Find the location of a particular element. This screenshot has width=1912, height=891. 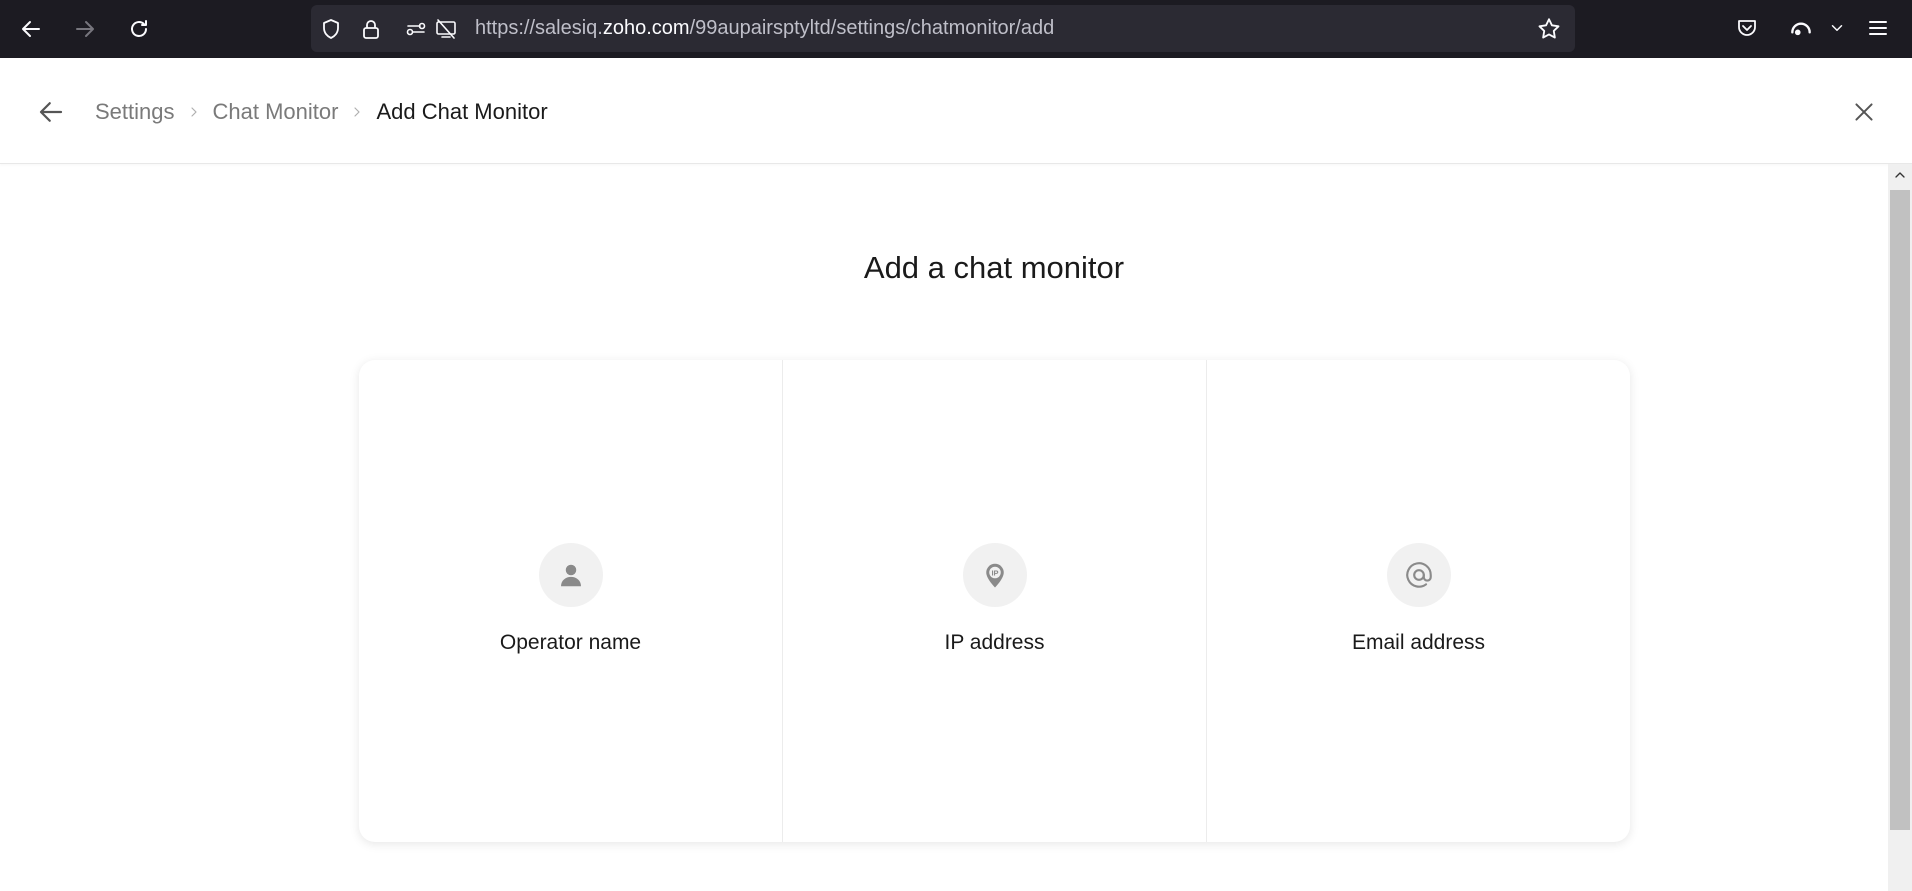

option-label: Operator name is located at coordinates (570, 642).